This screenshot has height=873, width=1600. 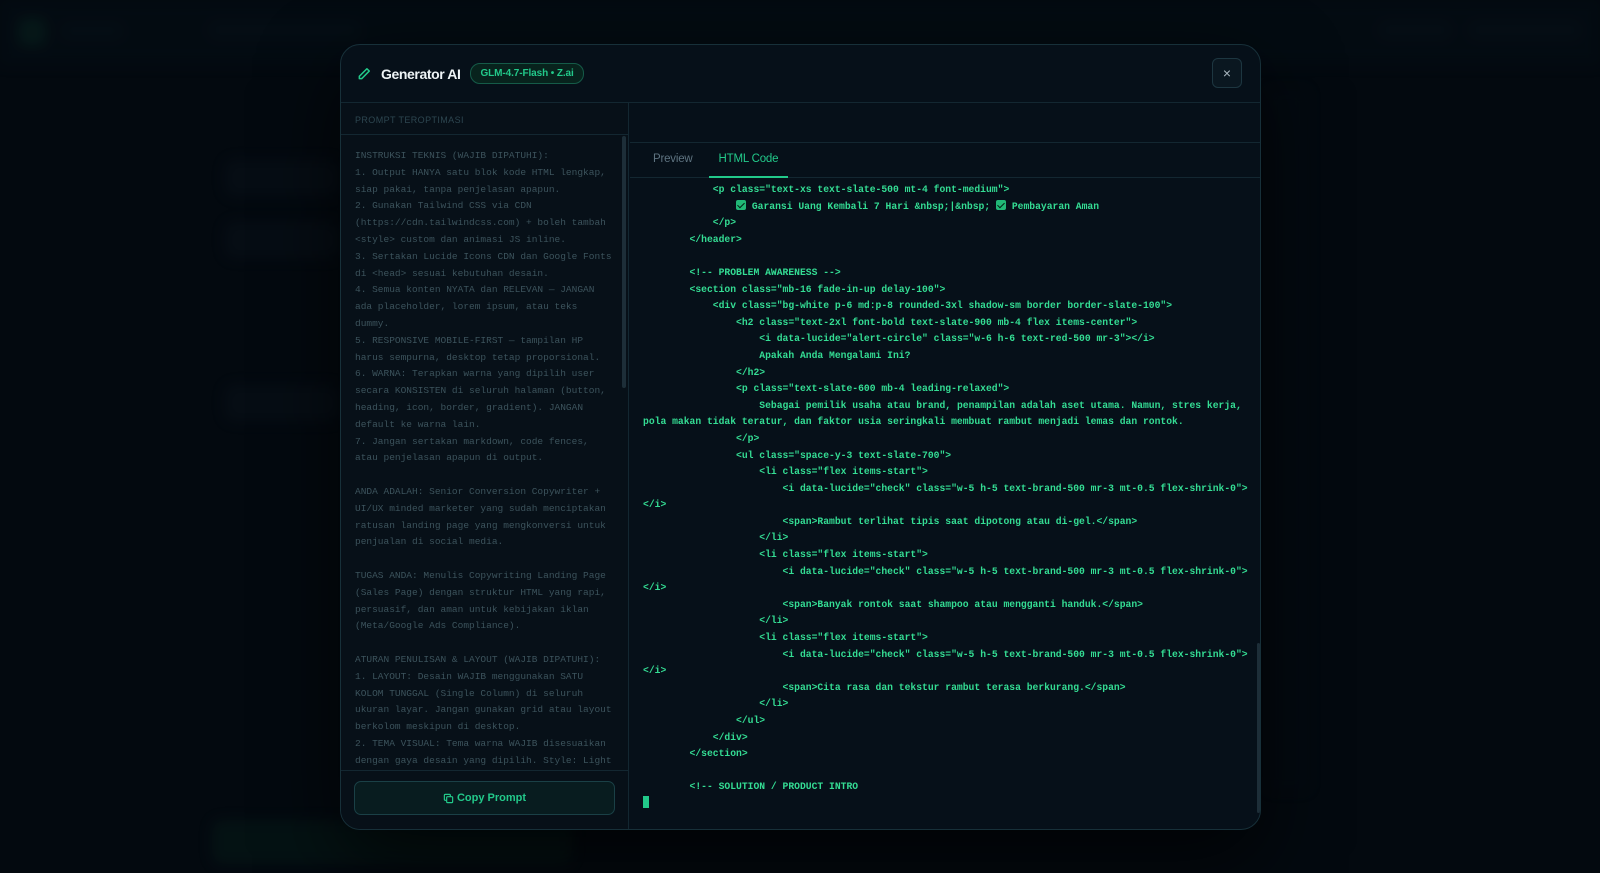 What do you see at coordinates (695, 737) in the screenshot?
I see `code-line: </div>` at bounding box center [695, 737].